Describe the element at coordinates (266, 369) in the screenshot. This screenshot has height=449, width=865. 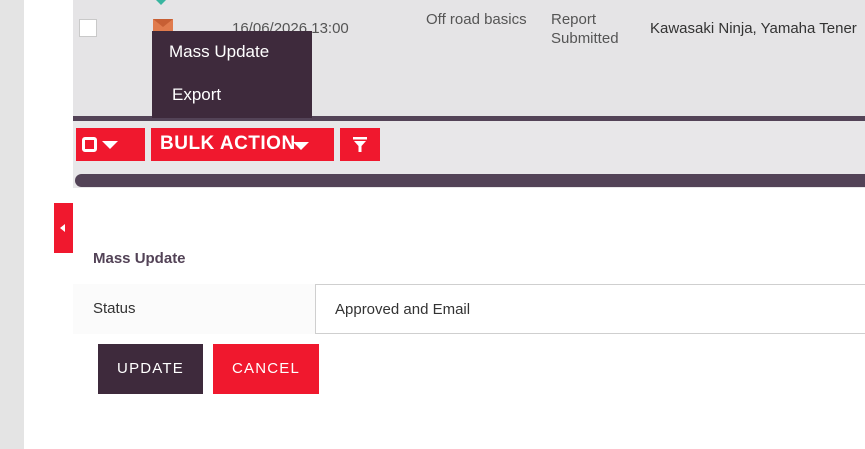
I see `cancel-button: CANCEL` at that location.